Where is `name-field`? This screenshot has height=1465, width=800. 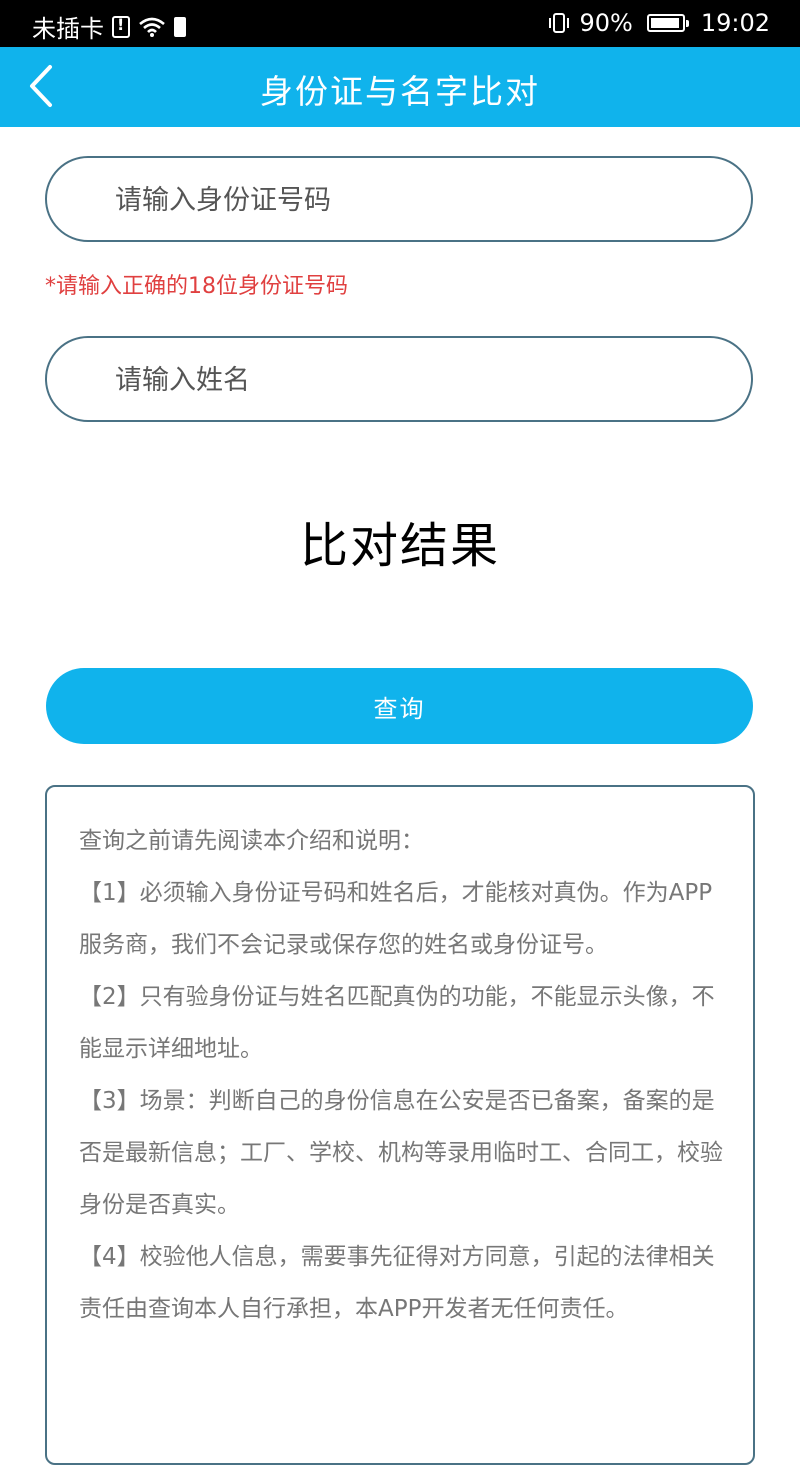
name-field is located at coordinates (399, 379).